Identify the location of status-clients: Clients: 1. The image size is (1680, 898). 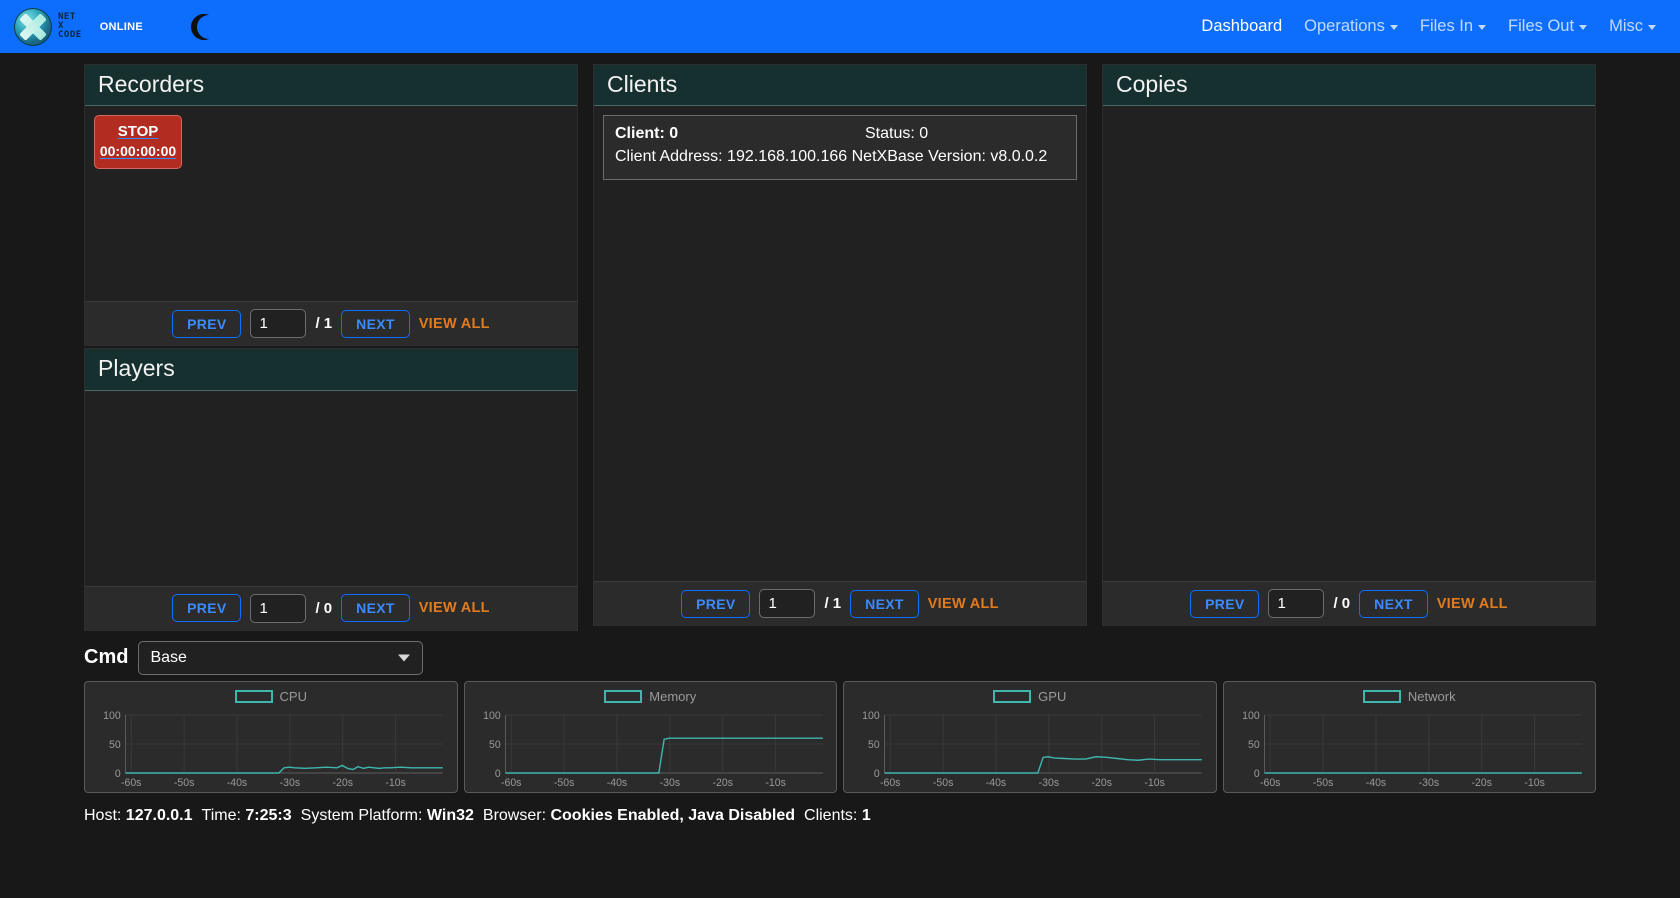
(837, 816).